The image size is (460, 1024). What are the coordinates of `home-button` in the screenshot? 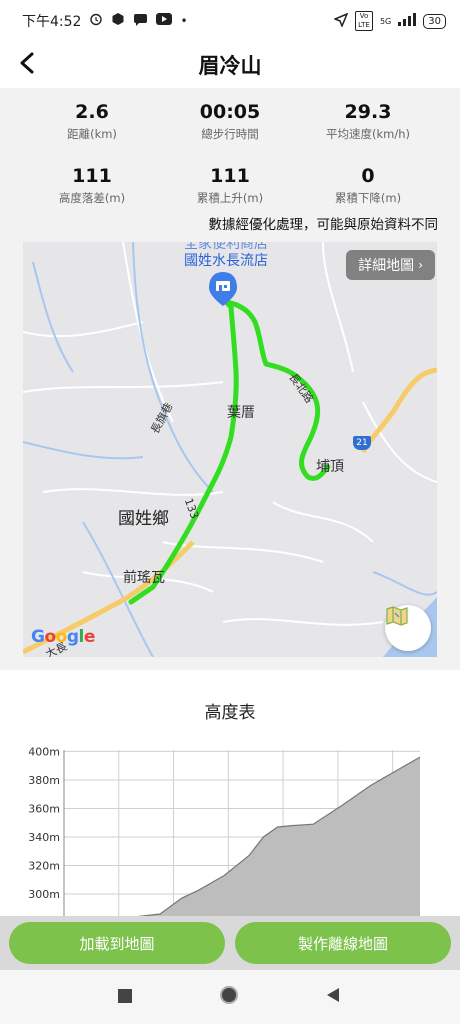 It's located at (229, 997).